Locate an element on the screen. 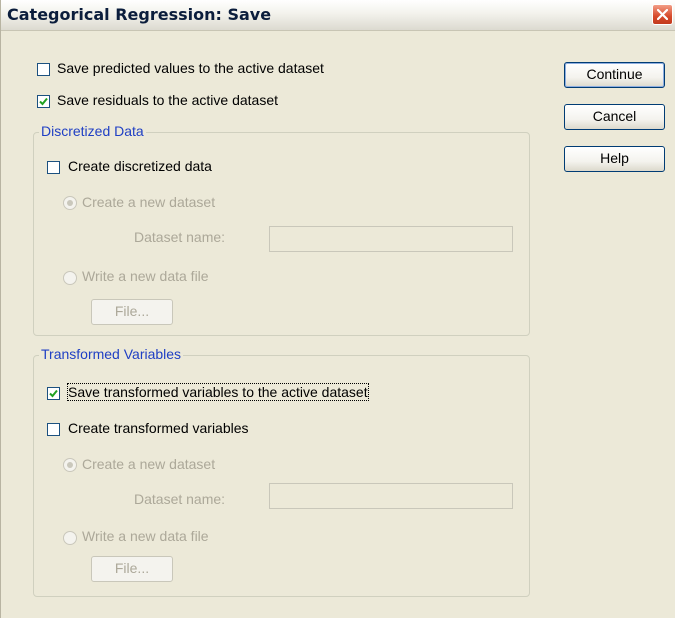 Image resolution: width=675 pixels, height=618 pixels. continue-button: Continue is located at coordinates (614, 75).